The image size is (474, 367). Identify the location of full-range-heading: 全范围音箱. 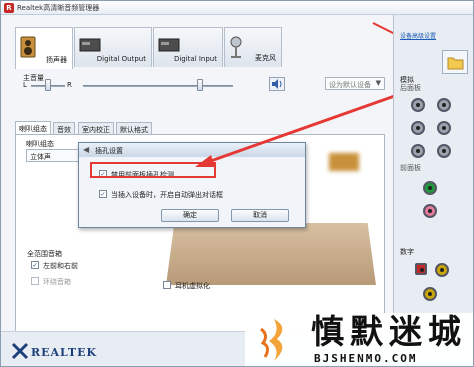
(44, 254).